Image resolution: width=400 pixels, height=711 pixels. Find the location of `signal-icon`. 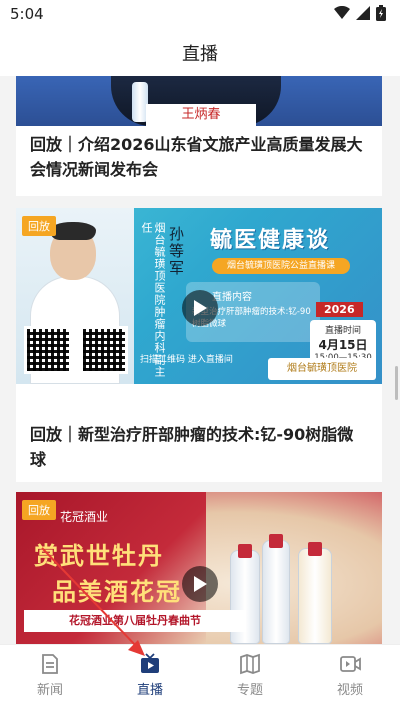

signal-icon is located at coordinates (363, 13).